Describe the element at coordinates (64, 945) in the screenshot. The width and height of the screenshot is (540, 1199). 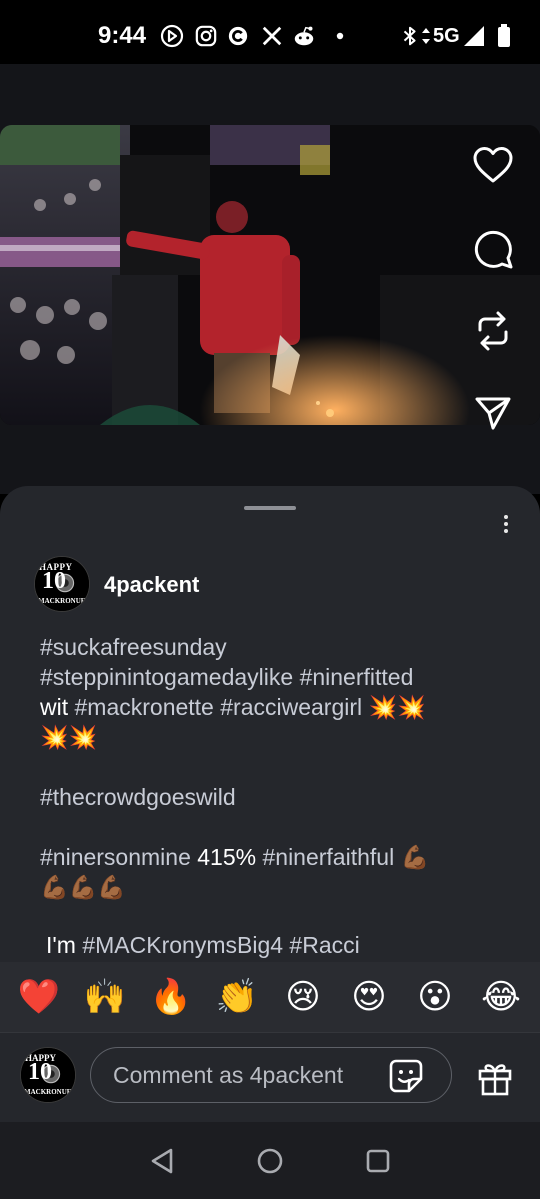
I see `caption-text: I'm` at that location.